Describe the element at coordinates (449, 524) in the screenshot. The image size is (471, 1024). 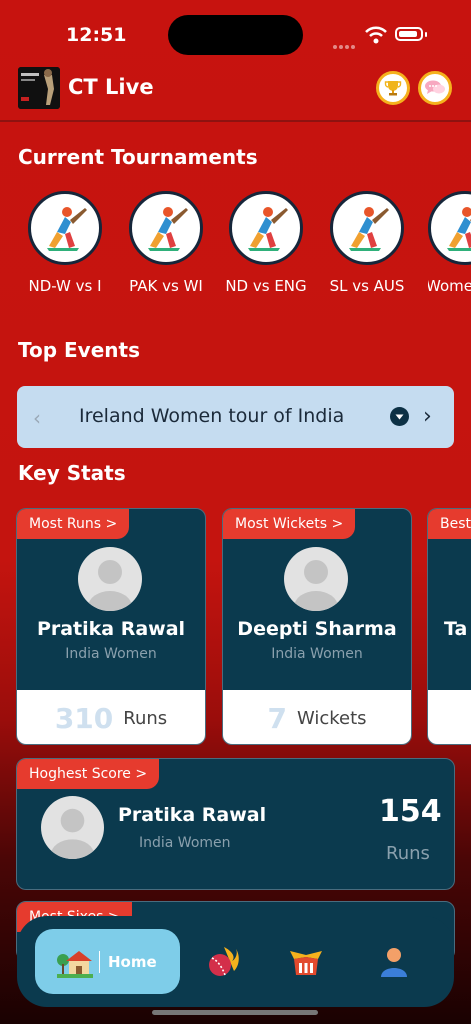
I see `stat-tag: Best` at that location.